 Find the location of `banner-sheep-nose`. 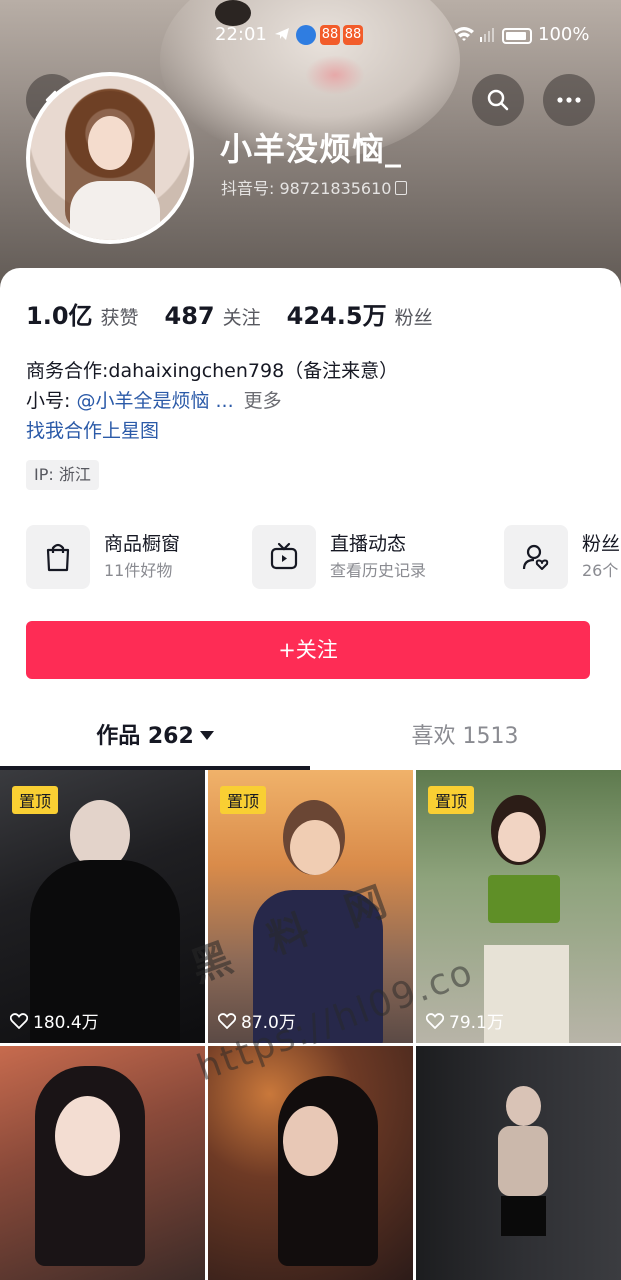

banner-sheep-nose is located at coordinates (335, 75).